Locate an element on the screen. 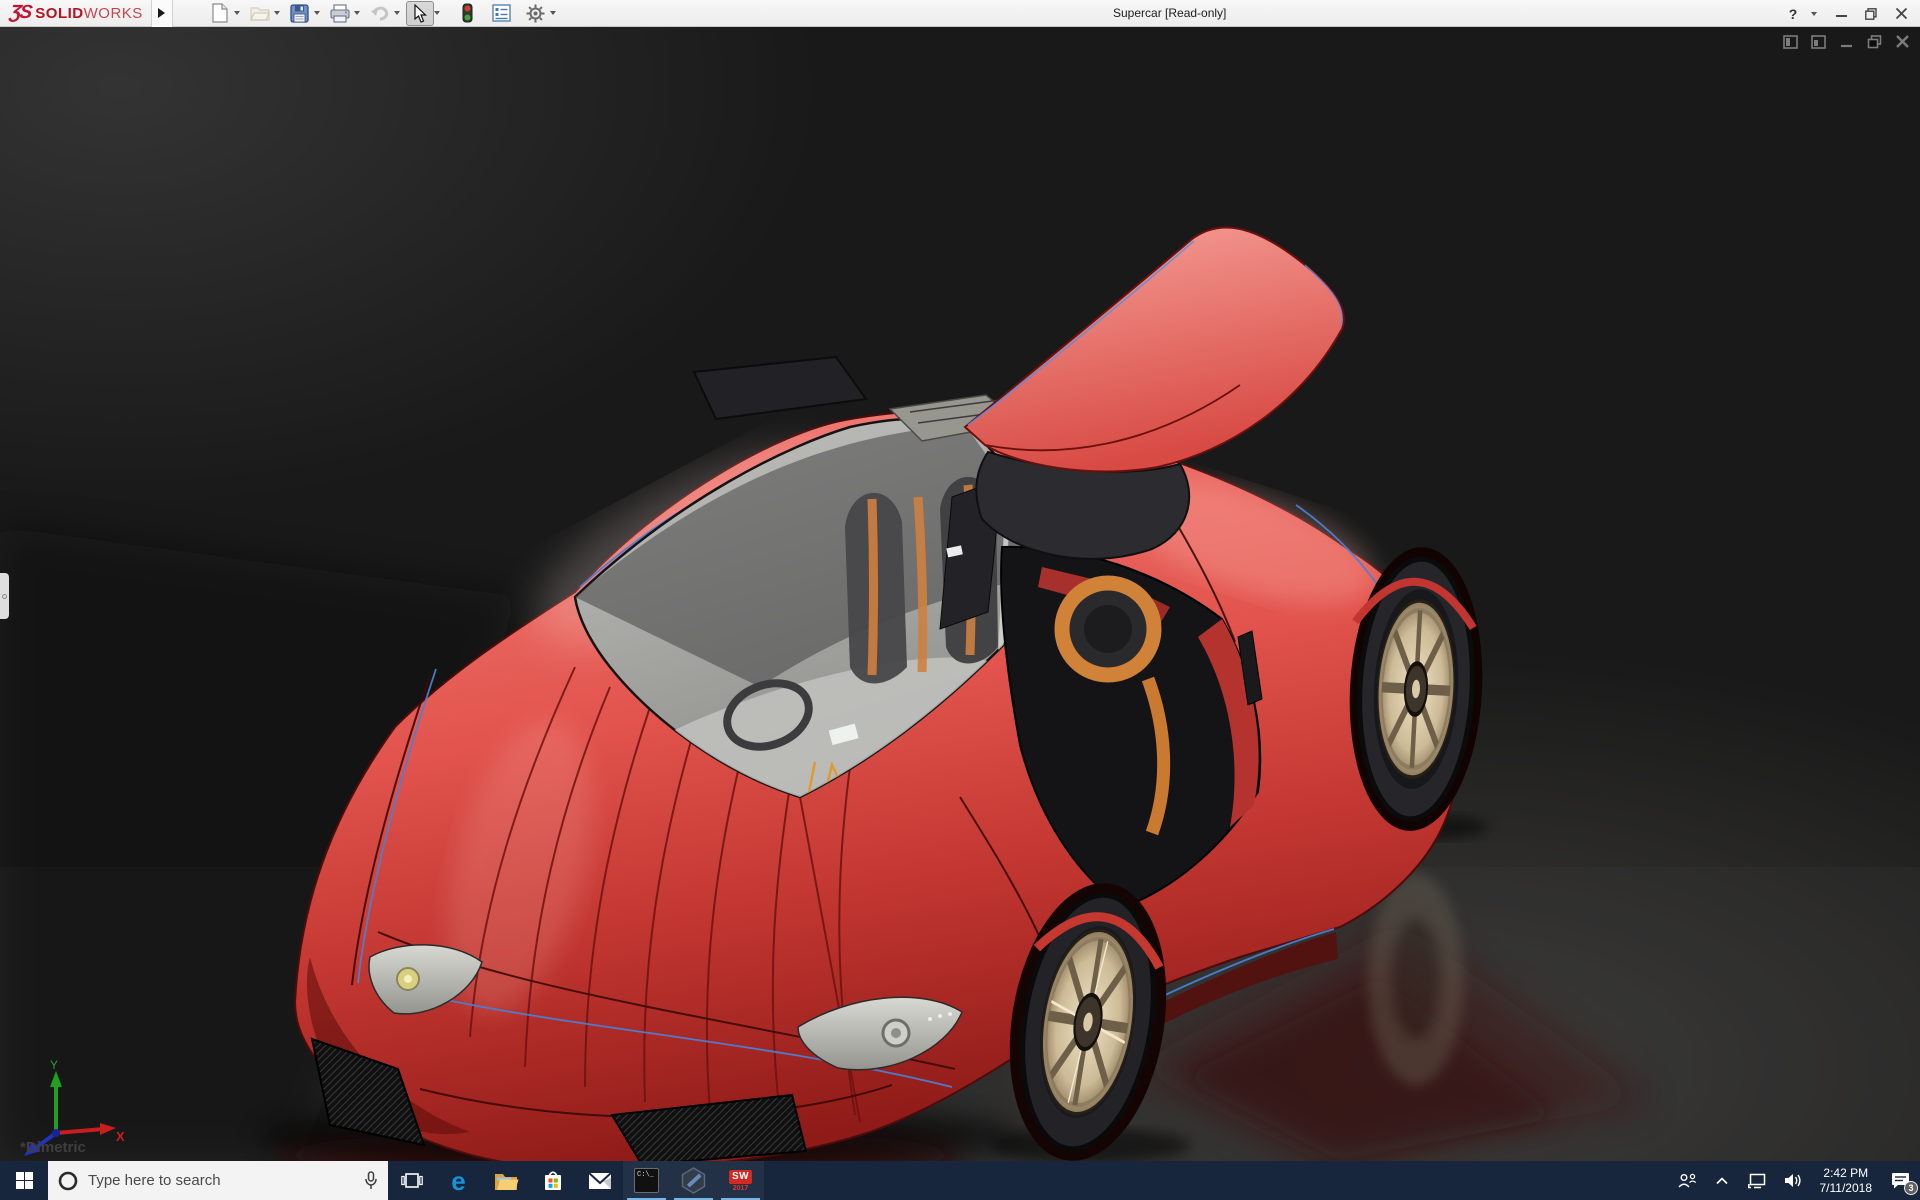 Image resolution: width=1920 pixels, height=1200 pixels. print-button is located at coordinates (340, 13).